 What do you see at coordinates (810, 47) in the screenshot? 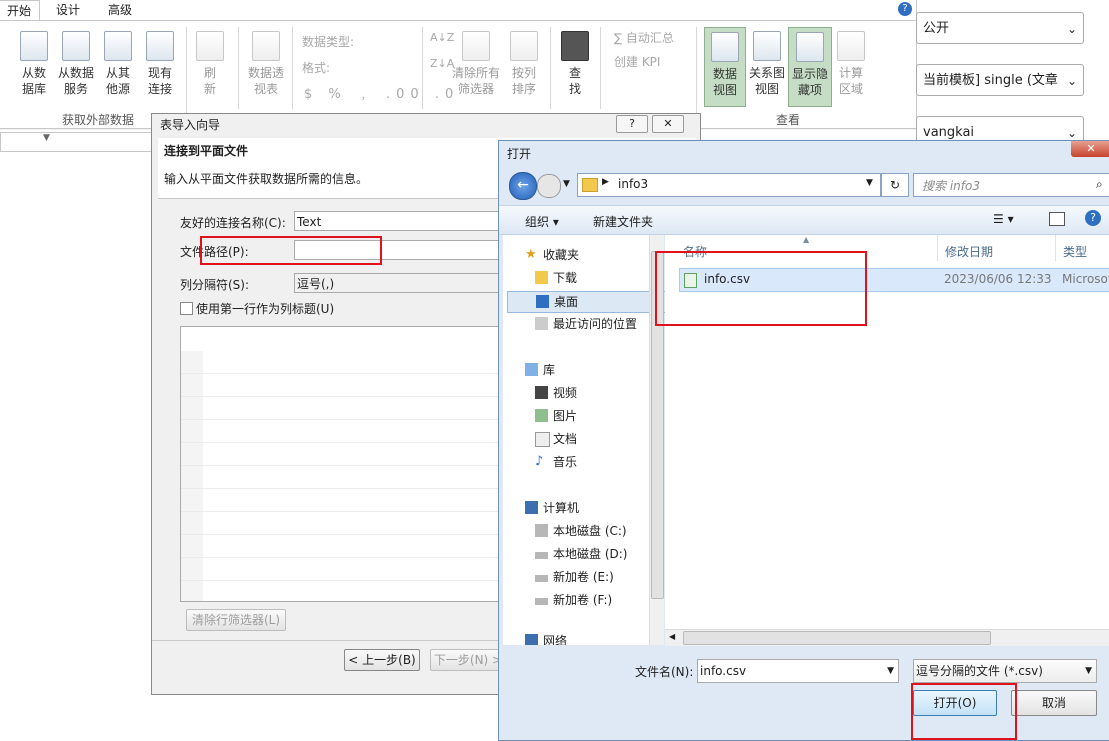
I see `hidden-columns-icon` at bounding box center [810, 47].